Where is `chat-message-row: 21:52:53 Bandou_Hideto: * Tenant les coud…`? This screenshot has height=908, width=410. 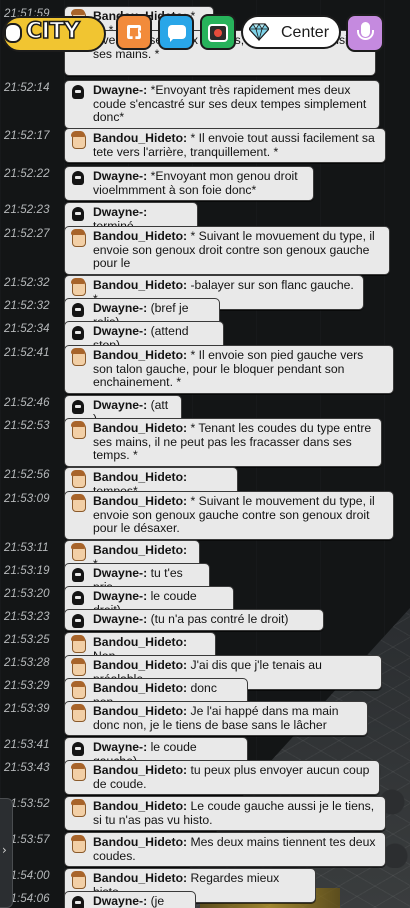 chat-message-row: 21:52:53 Bandou_Hideto: * Tenant les coud… is located at coordinates (205, 442).